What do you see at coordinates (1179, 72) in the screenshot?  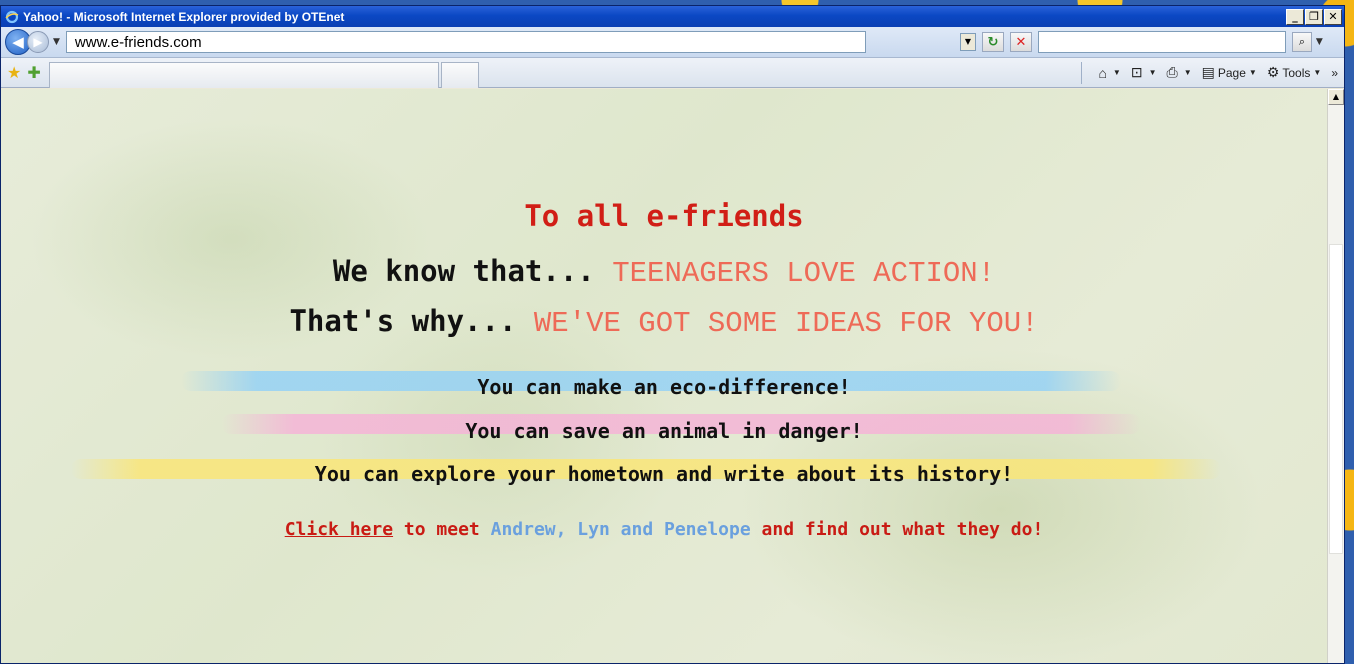 I see `print-button: ⎙ ▼` at bounding box center [1179, 72].